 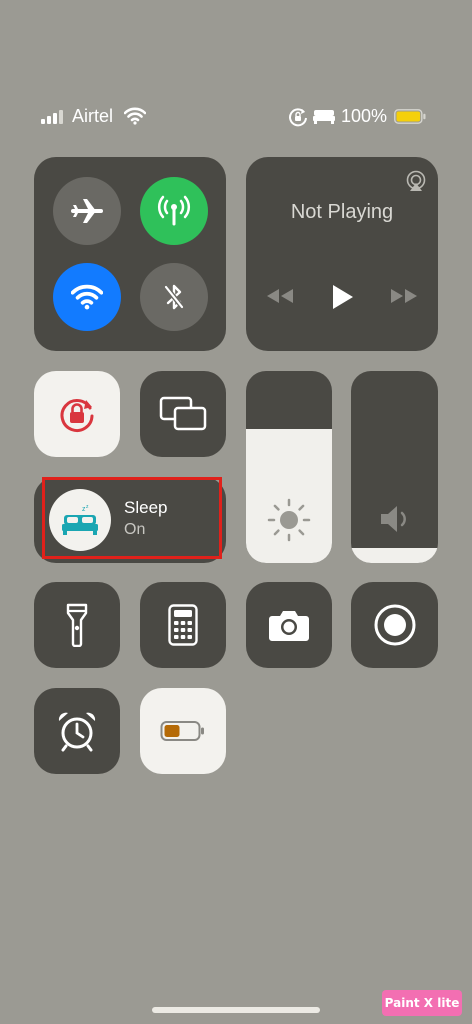 What do you see at coordinates (404, 296) in the screenshot?
I see `fast-forward-icon` at bounding box center [404, 296].